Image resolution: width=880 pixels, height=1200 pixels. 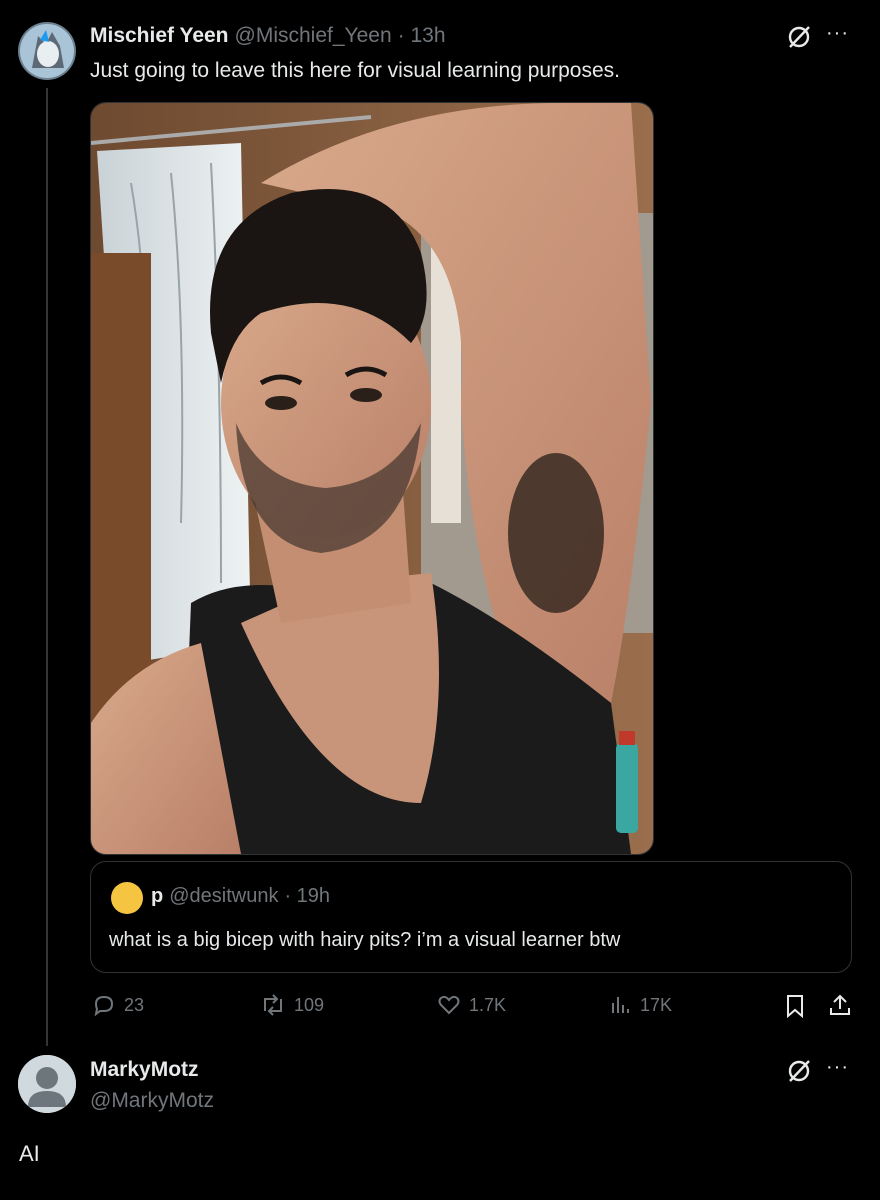 I want to click on reply-button: 23, so click(x=118, y=1005).